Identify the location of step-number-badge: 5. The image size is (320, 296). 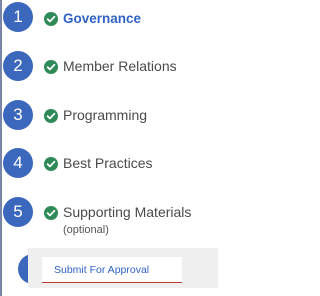
(18, 212).